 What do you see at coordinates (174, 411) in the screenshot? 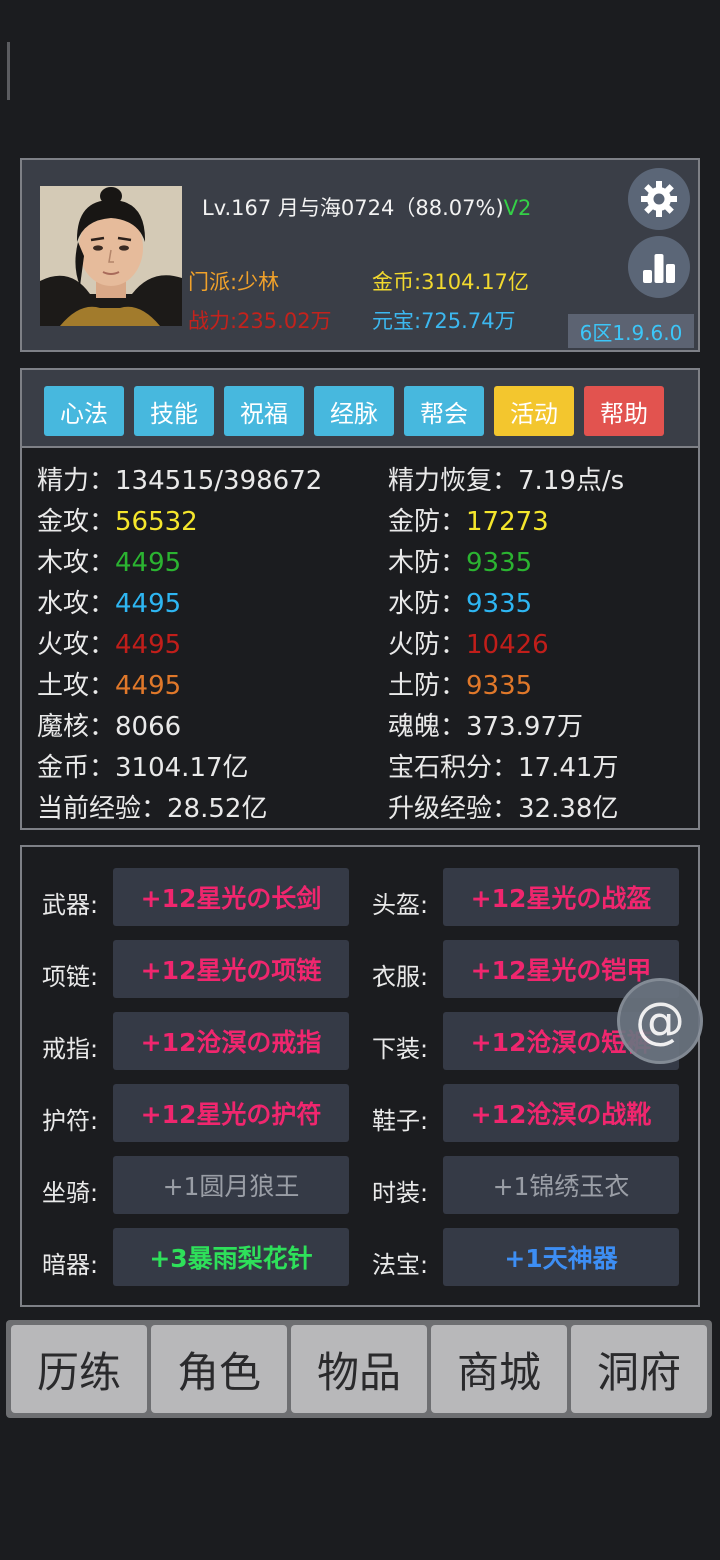
I see `tab-skills: 技能` at bounding box center [174, 411].